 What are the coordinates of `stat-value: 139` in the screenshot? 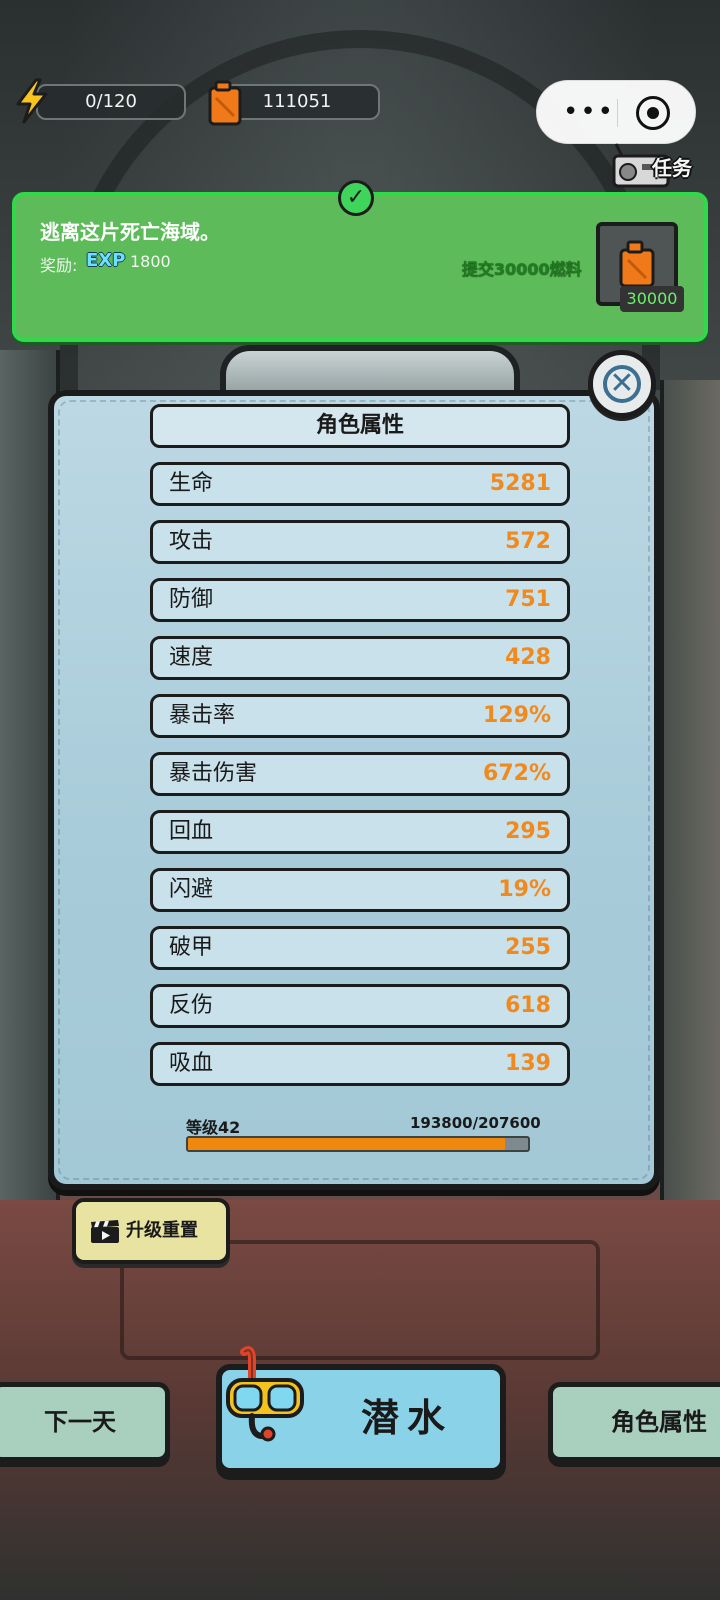 It's located at (528, 1063).